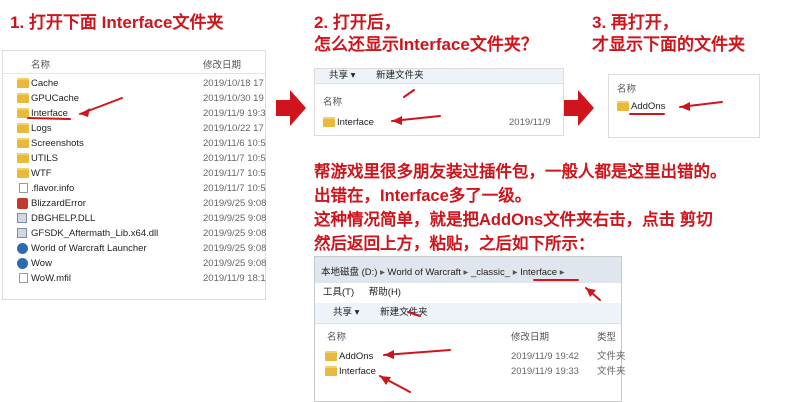 This screenshot has width=789, height=402. Describe the element at coordinates (134, 73) in the screenshot. I see `header-divider` at that location.